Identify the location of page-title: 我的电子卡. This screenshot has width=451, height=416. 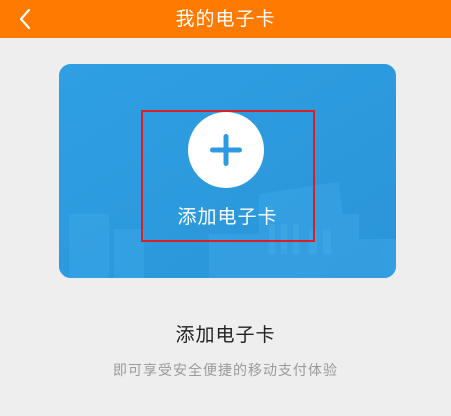
(225, 19).